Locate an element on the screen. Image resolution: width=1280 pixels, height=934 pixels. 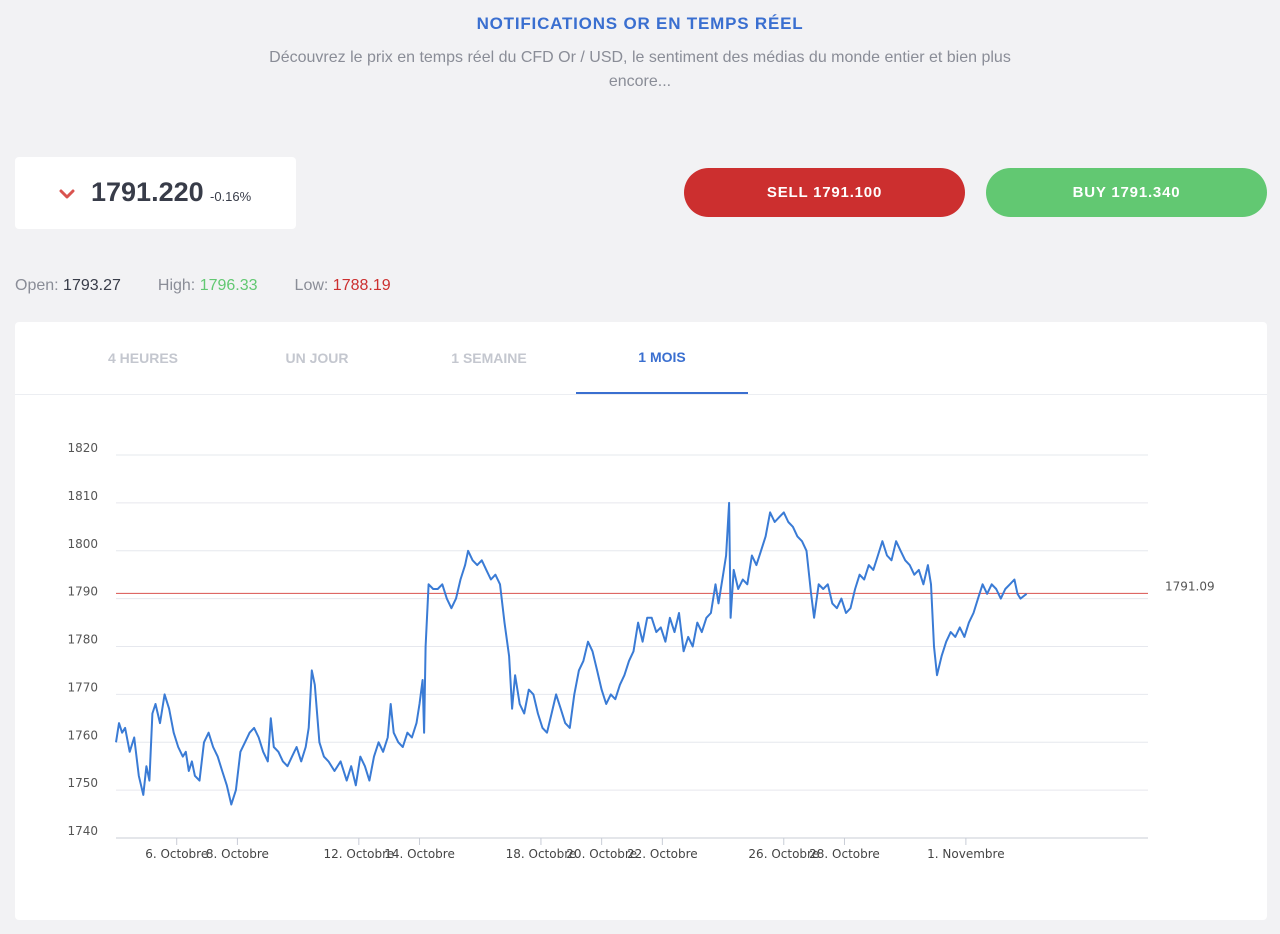
price-card: 1791.220 -0.16% is located at coordinates (155, 193).